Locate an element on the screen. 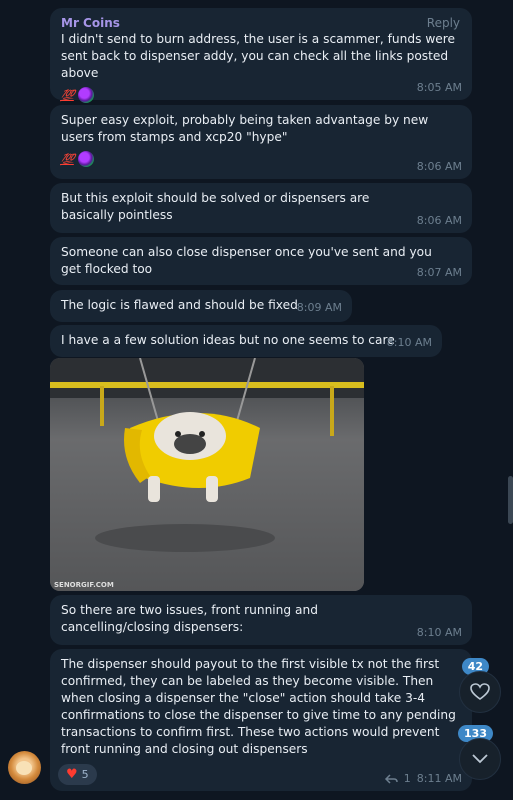 The height and width of the screenshot is (800, 513). heart-outline-icon is located at coordinates (480, 691).